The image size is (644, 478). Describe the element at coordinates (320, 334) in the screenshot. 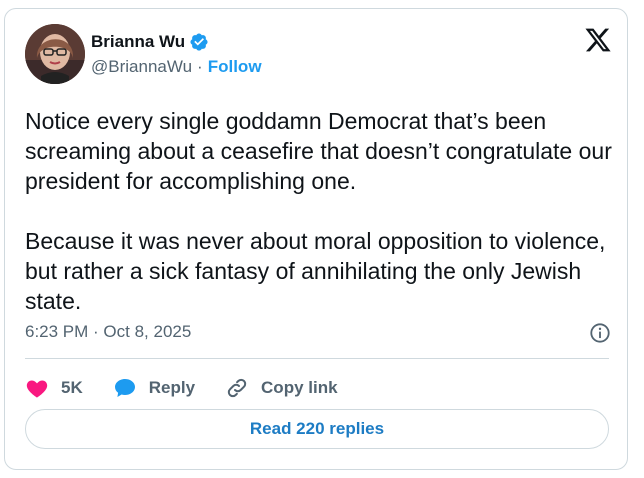

I see `timestamp-row: 6:23 PM · Oct 8, 2025` at that location.